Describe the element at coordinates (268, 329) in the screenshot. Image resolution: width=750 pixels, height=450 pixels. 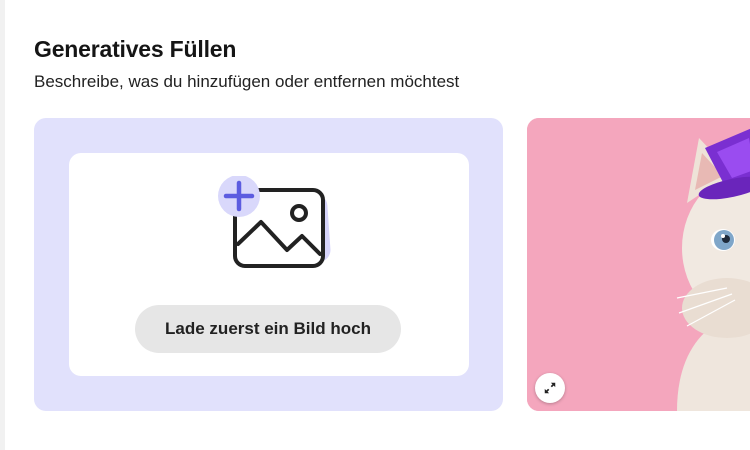
I see `upload-image-button: Lade zuerst ein Bild hoch` at that location.